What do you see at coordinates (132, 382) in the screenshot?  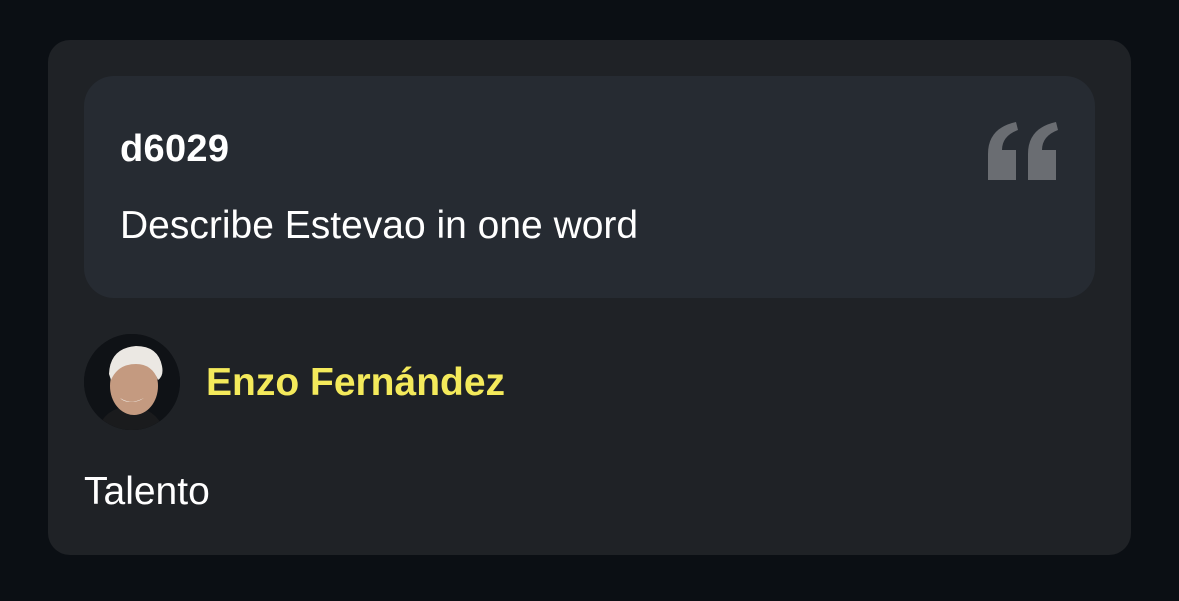 I see `avatar` at bounding box center [132, 382].